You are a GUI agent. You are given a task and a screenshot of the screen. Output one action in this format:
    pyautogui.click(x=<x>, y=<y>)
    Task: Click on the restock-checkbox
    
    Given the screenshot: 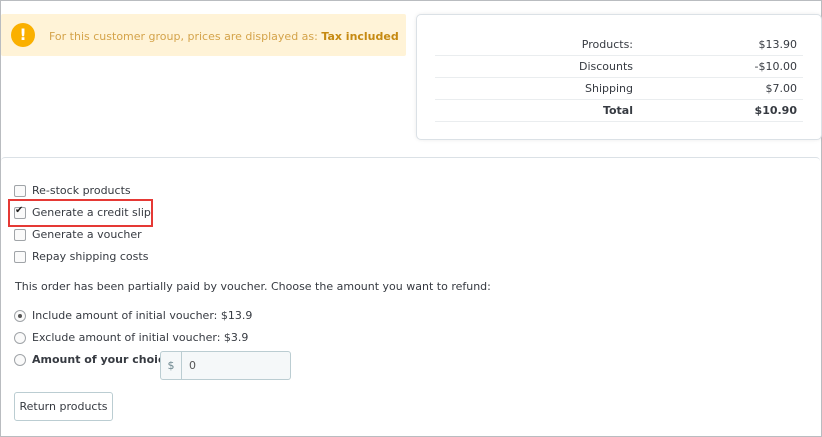 What is the action you would take?
    pyautogui.click(x=20, y=191)
    